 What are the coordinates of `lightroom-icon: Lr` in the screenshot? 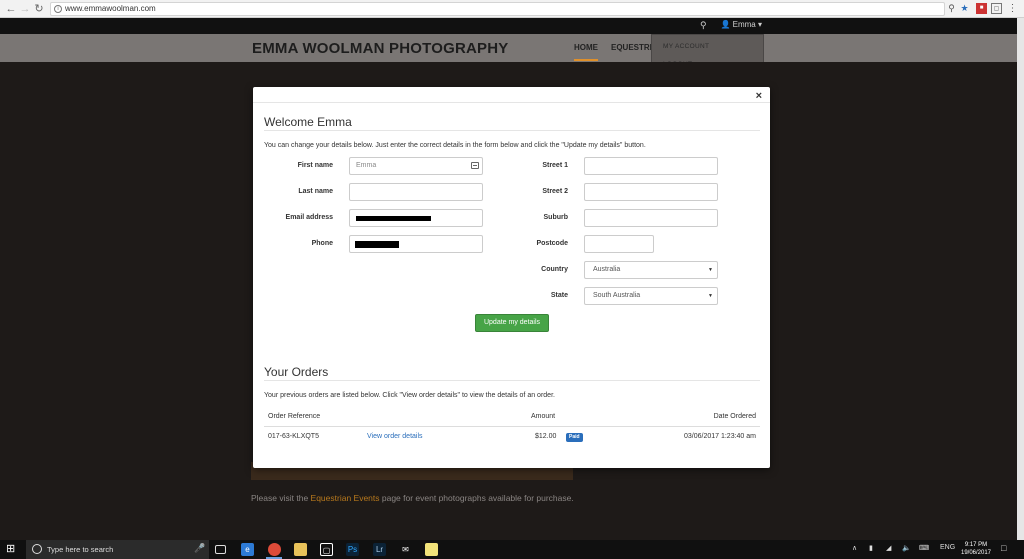 It's located at (379, 549).